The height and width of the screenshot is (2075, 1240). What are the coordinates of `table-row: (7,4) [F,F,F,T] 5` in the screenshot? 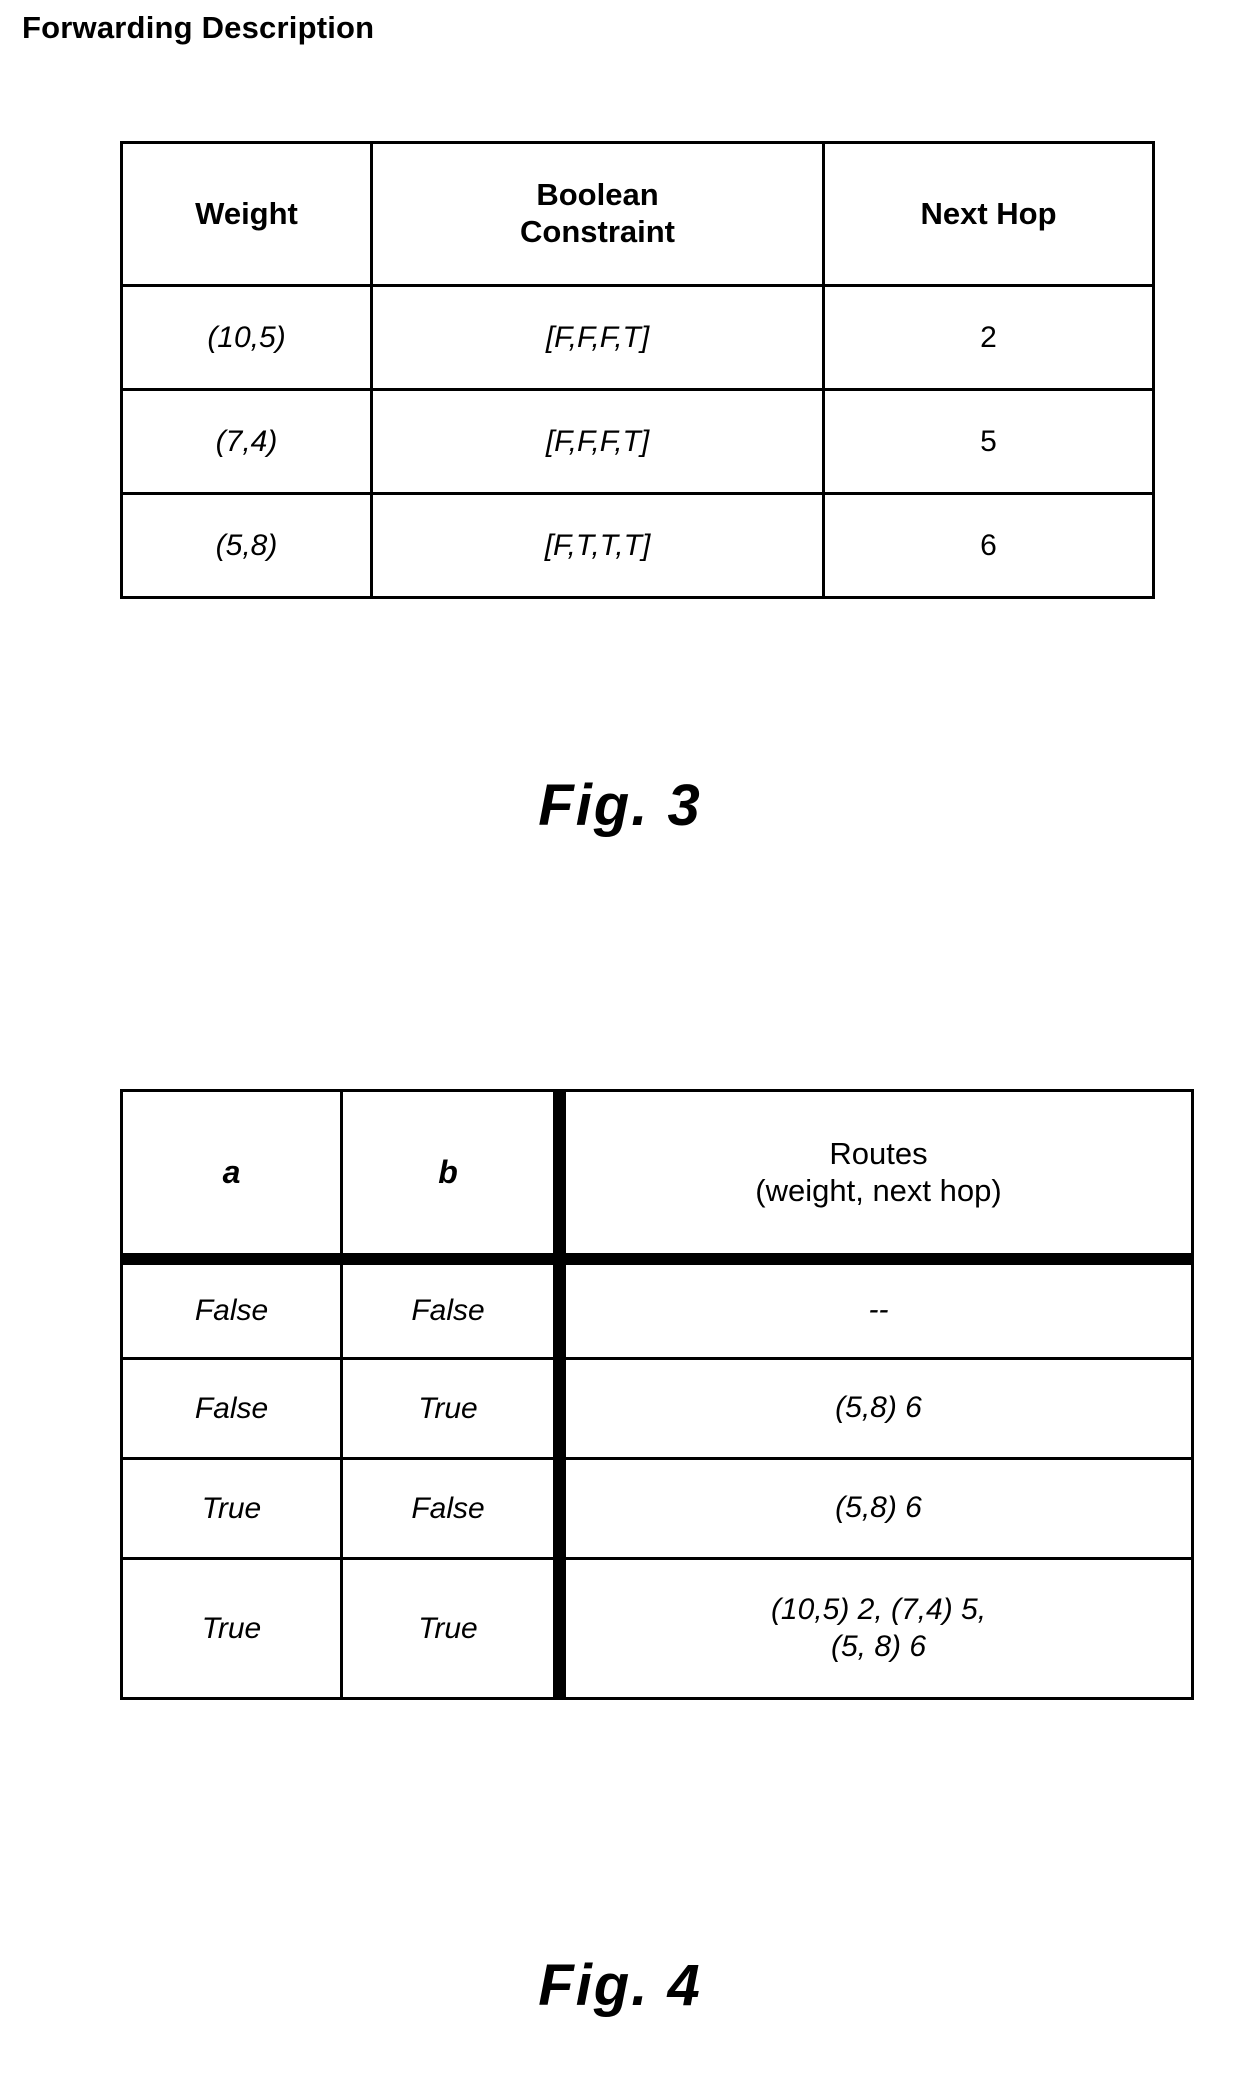 It's located at (637, 441).